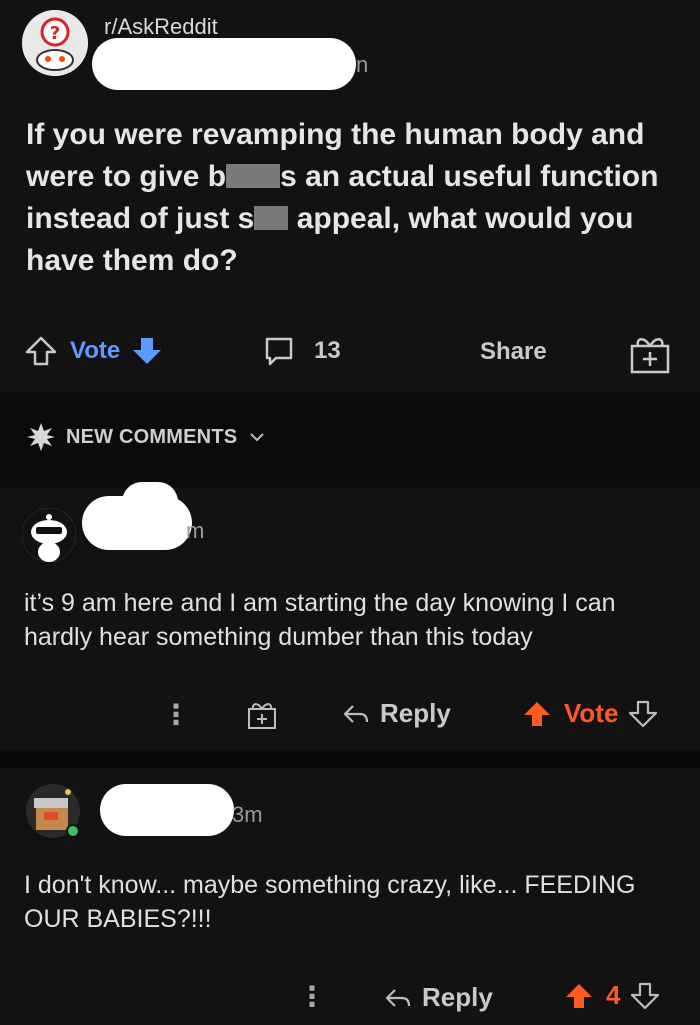 The image size is (700, 1025). I want to click on new-comments-bar: NEW COMMENTS, so click(350, 440).